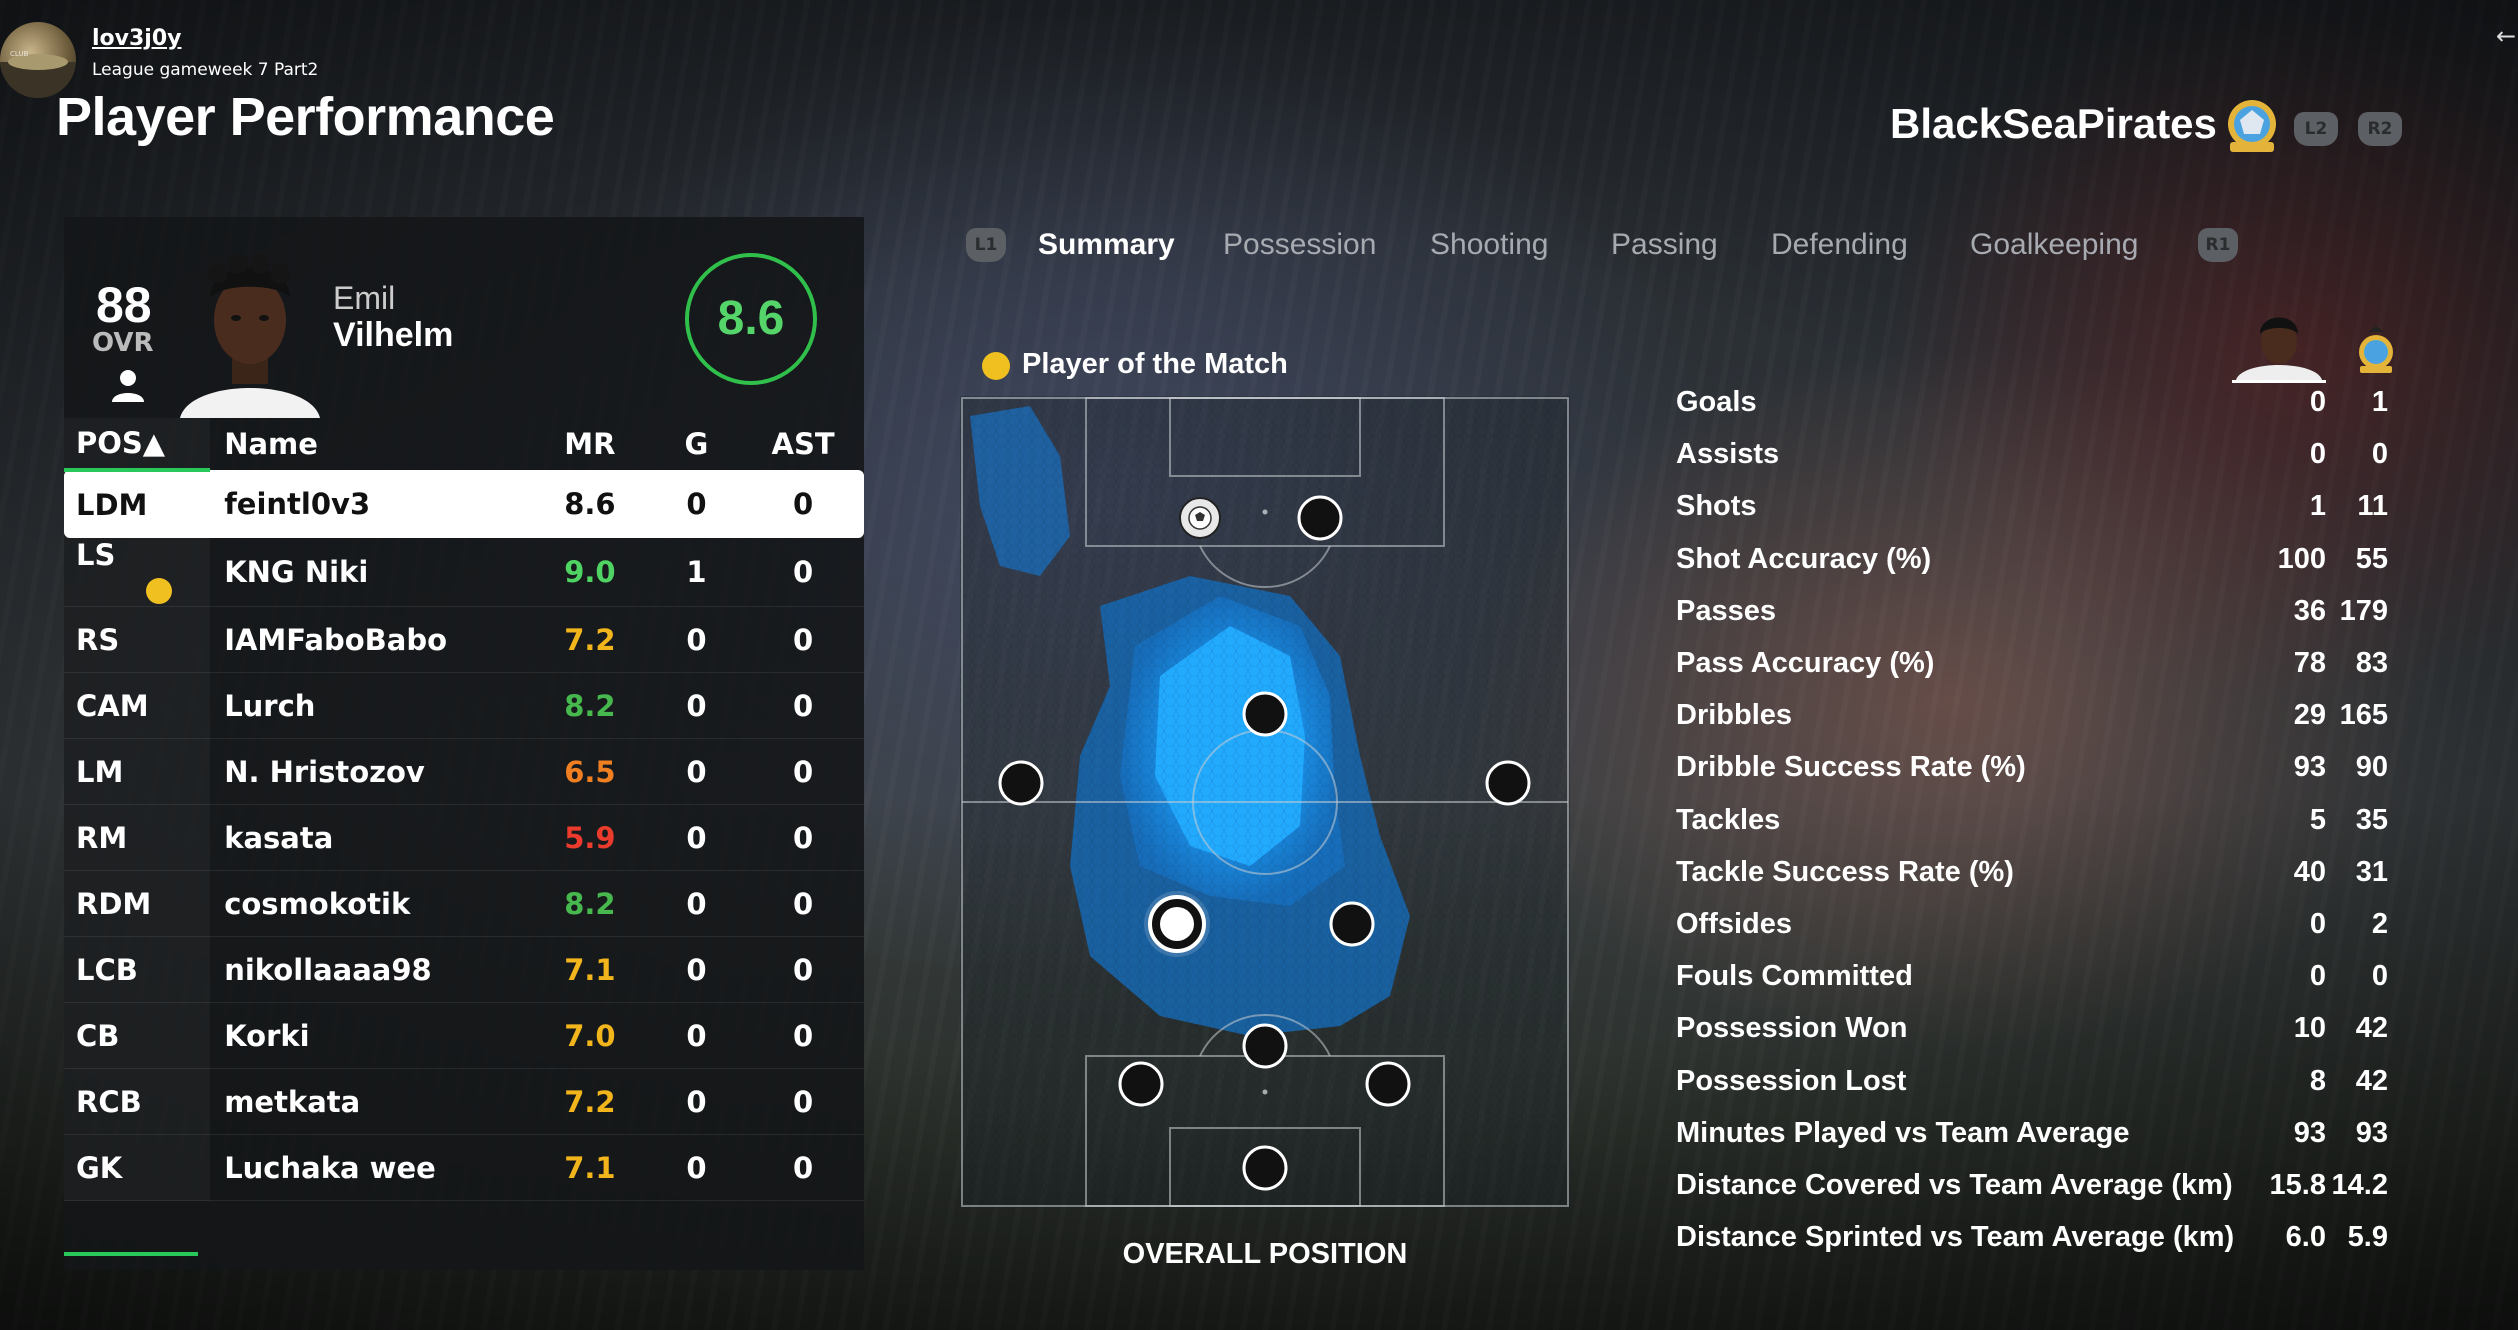 The image size is (2518, 1330). I want to click on pos-column-header: POS▲, so click(137, 445).